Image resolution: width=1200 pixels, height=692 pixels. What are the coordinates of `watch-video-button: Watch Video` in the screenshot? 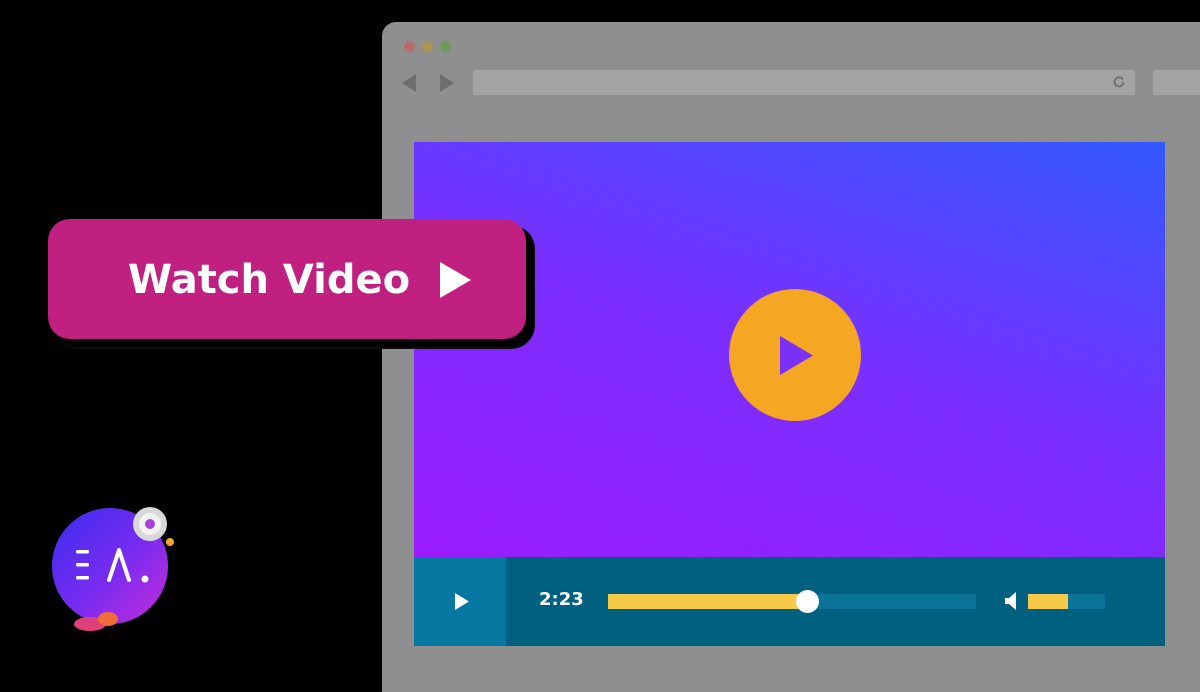 It's located at (287, 279).